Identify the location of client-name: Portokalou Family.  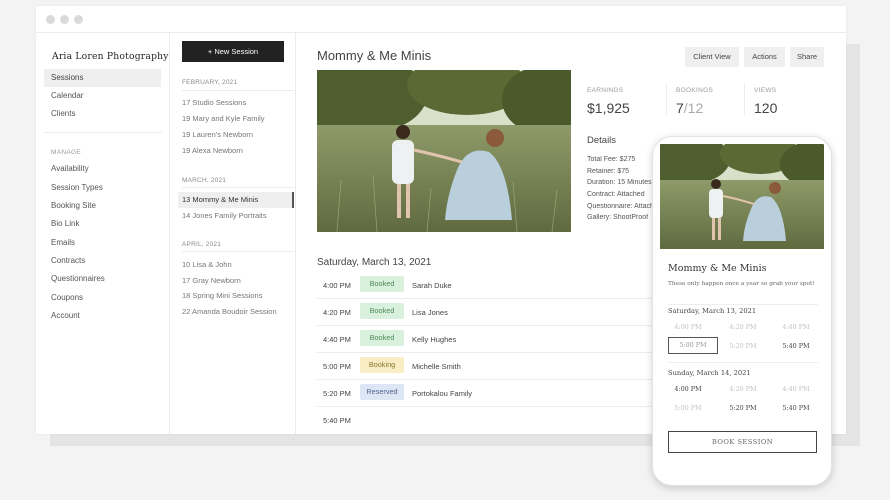
(442, 393).